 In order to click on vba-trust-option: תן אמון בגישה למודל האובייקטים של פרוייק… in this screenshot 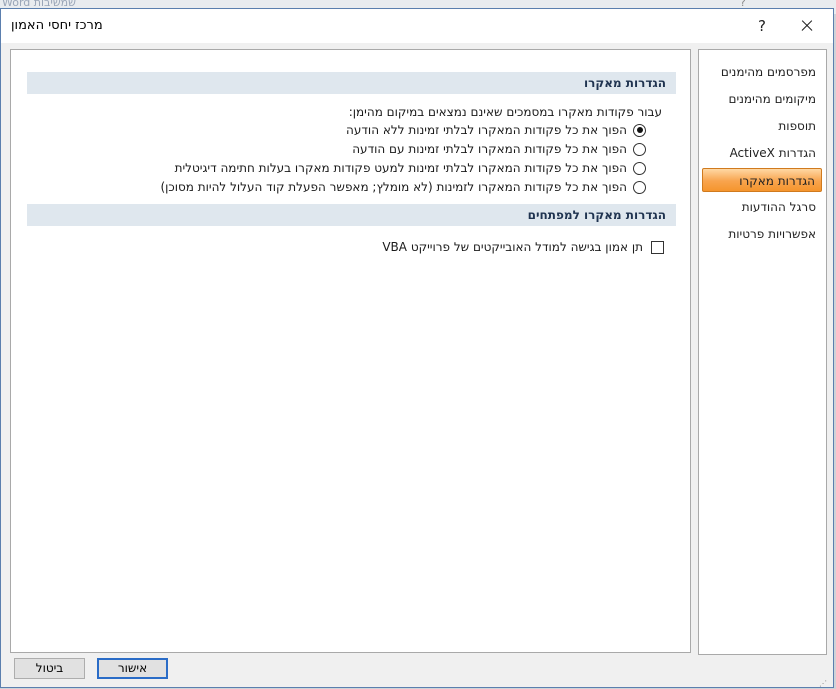, I will do `click(523, 247)`.